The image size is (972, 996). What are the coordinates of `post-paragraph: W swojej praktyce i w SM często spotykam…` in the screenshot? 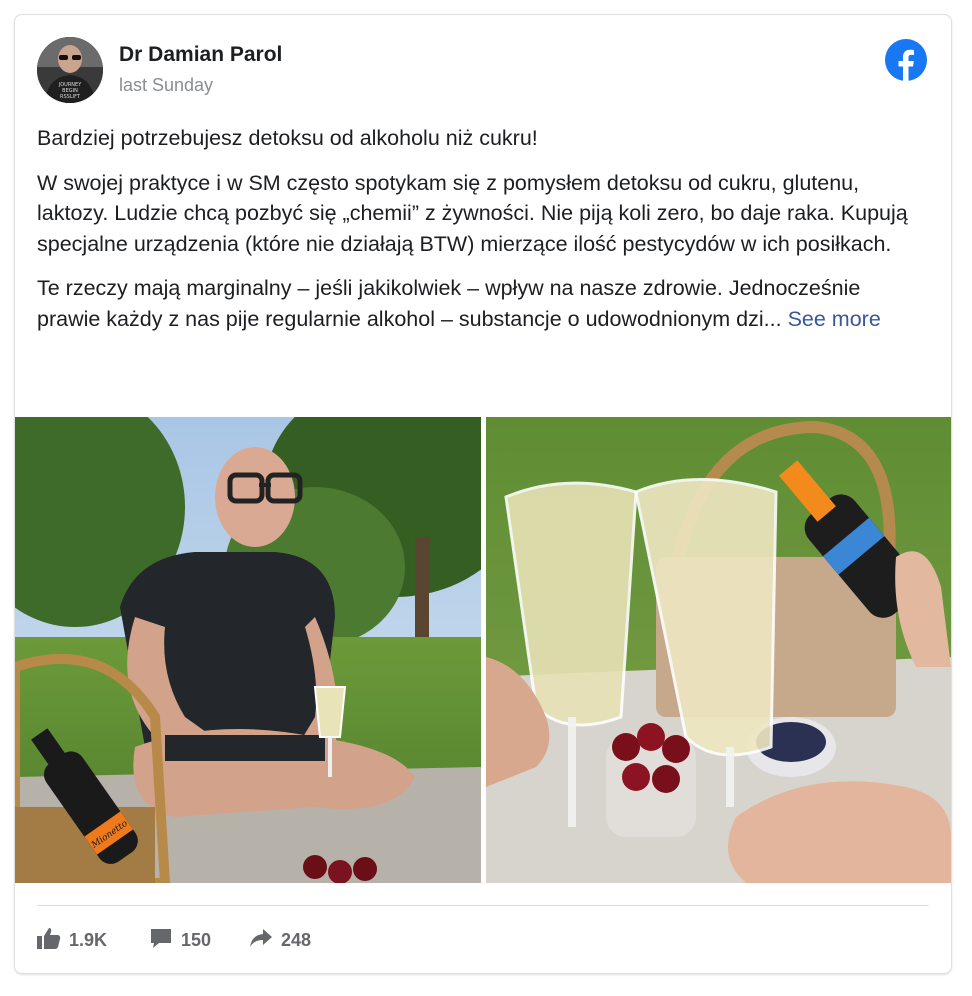 It's located at (472, 213).